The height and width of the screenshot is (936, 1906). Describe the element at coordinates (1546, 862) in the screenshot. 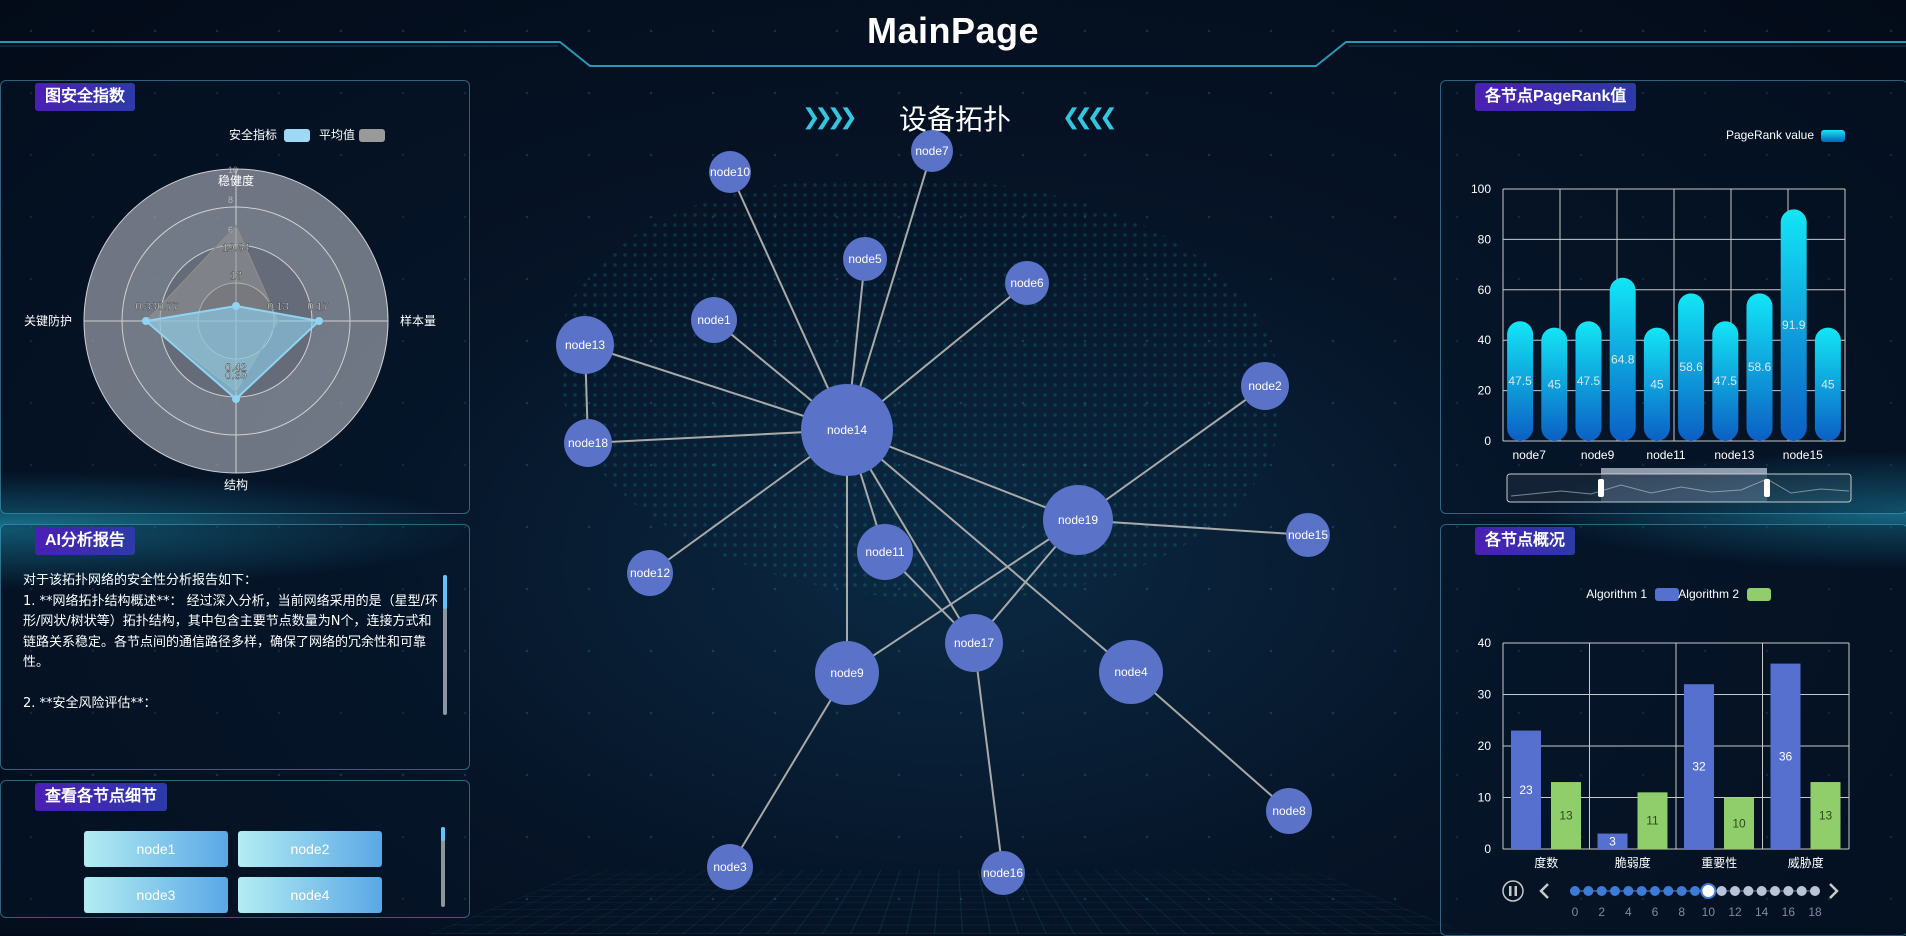

I see `overview-xtick: 度数` at that location.